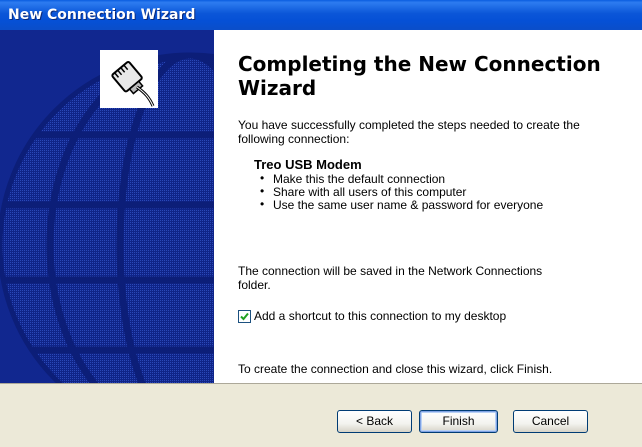 The image size is (642, 447). I want to click on cancel-button: Cancel, so click(550, 421).